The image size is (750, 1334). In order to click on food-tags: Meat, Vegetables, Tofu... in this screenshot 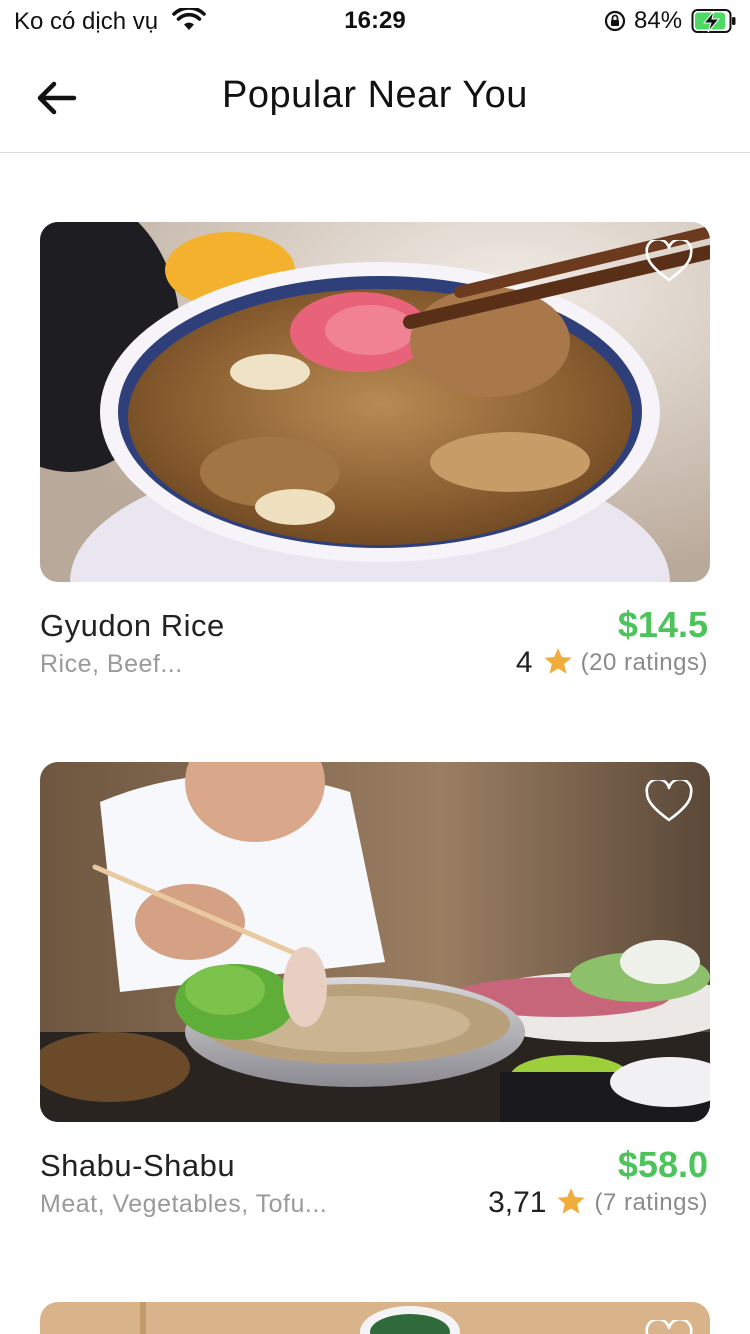, I will do `click(184, 1204)`.